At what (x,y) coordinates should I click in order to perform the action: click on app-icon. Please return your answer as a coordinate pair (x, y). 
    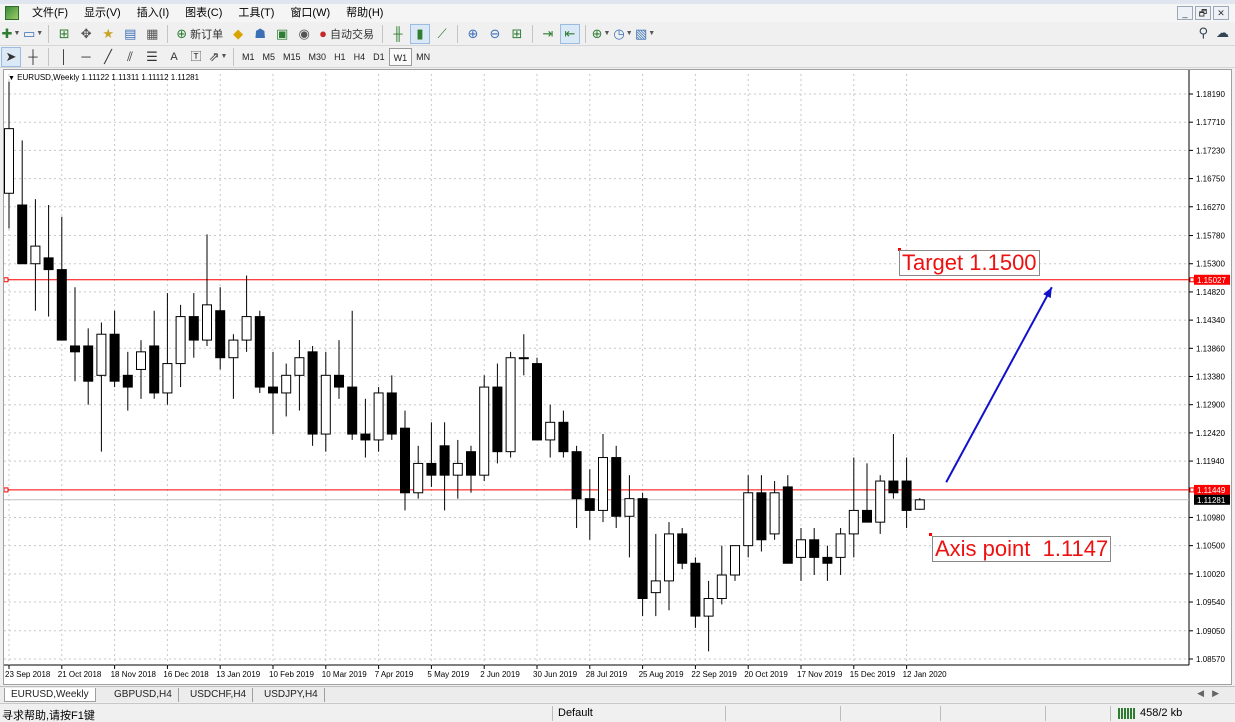
    Looking at the image, I should click on (12, 13).